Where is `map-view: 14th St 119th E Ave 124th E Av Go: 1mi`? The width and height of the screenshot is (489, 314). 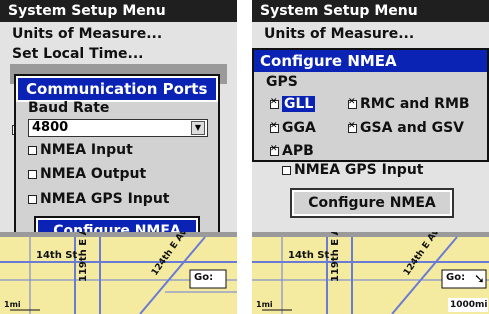 map-view: 14th St 119th E Ave 124th E Av Go: 1mi is located at coordinates (118, 273).